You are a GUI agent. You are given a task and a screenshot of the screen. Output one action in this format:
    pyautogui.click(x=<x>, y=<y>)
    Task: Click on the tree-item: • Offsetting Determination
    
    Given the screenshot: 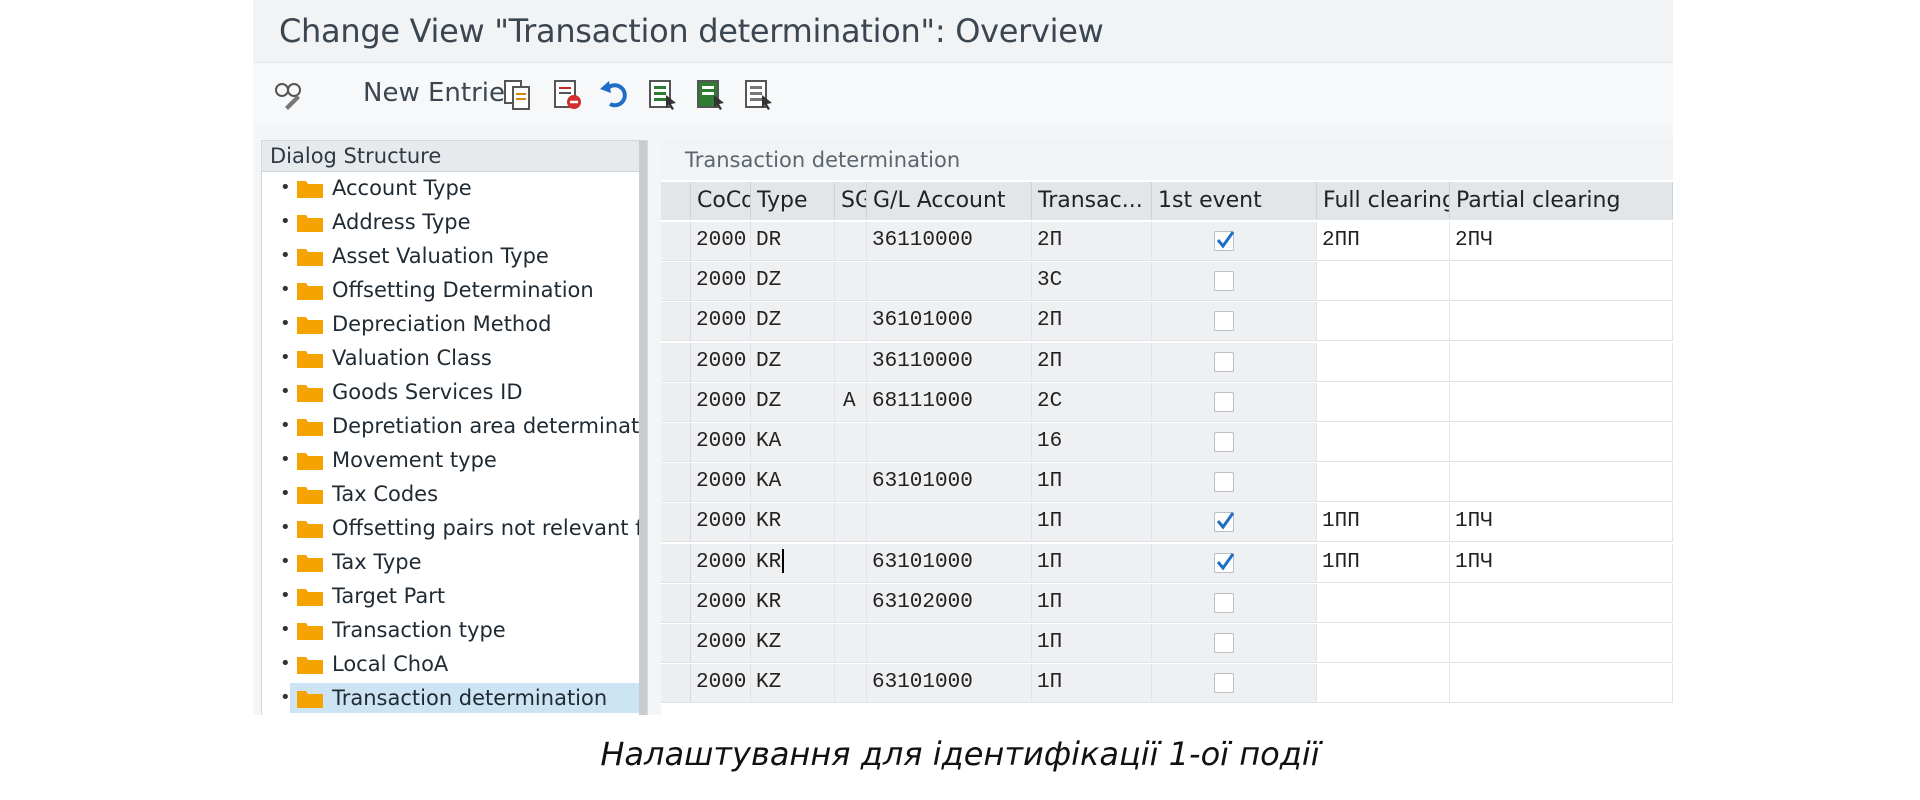 What is the action you would take?
    pyautogui.click(x=450, y=290)
    